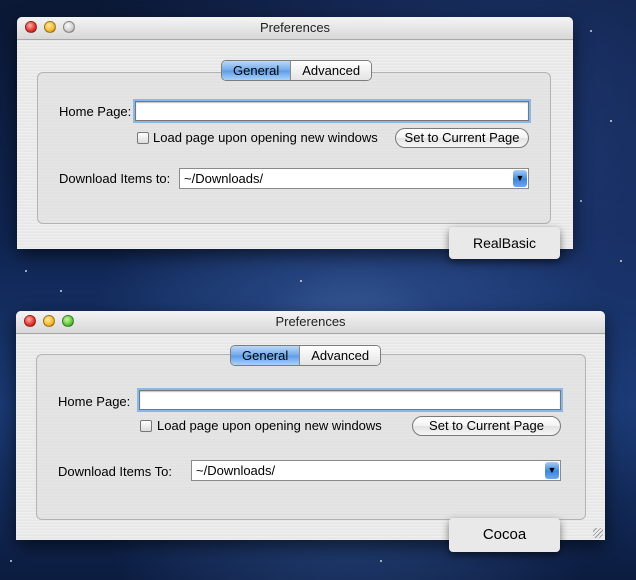  Describe the element at coordinates (504, 535) in the screenshot. I see `cocoa-caption: Cocoa` at that location.